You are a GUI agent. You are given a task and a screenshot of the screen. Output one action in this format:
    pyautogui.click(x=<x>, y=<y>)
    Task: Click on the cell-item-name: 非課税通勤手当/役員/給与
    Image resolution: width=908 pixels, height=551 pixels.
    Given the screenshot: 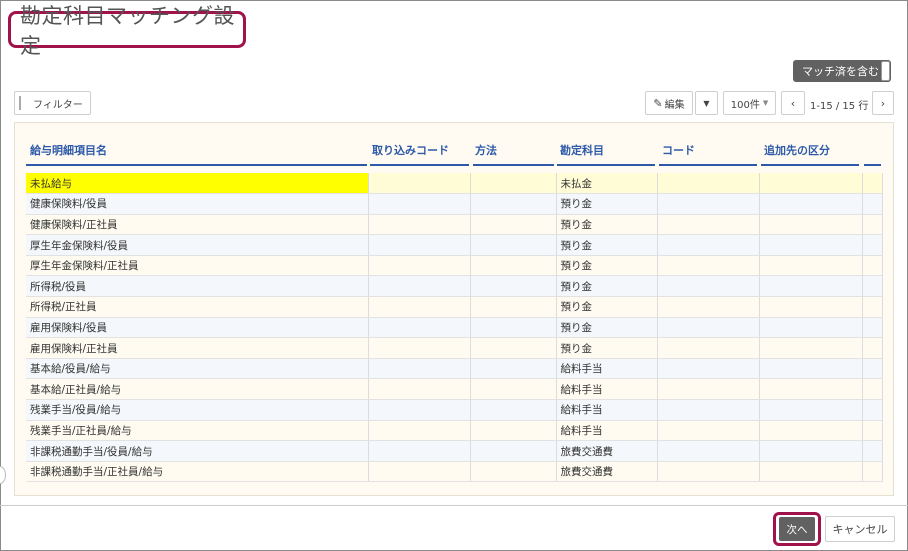 What is the action you would take?
    pyautogui.click(x=197, y=451)
    